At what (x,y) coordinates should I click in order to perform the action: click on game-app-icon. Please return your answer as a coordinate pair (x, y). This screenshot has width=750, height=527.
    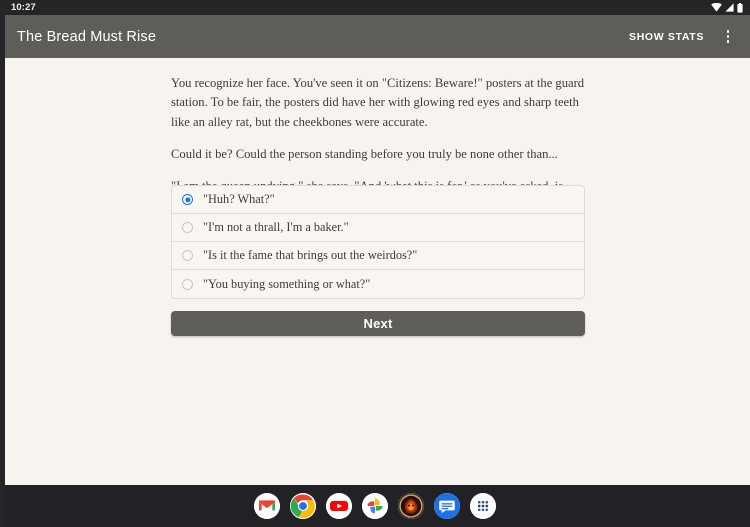
    Looking at the image, I should click on (411, 506).